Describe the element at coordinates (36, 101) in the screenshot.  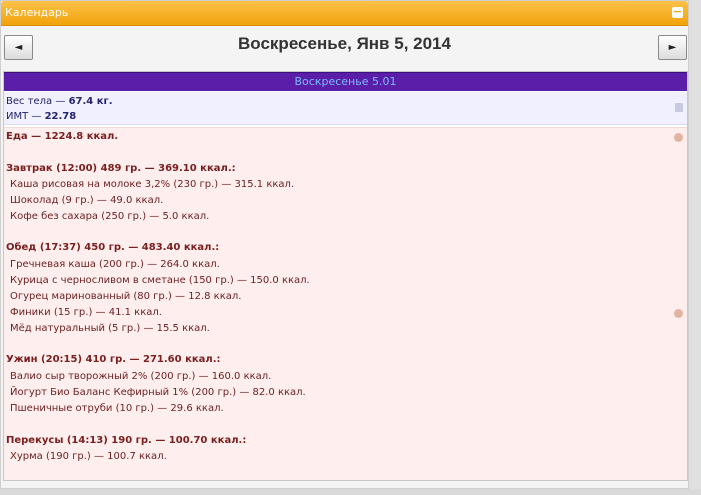
I see `weight-label: Вес тела —` at that location.